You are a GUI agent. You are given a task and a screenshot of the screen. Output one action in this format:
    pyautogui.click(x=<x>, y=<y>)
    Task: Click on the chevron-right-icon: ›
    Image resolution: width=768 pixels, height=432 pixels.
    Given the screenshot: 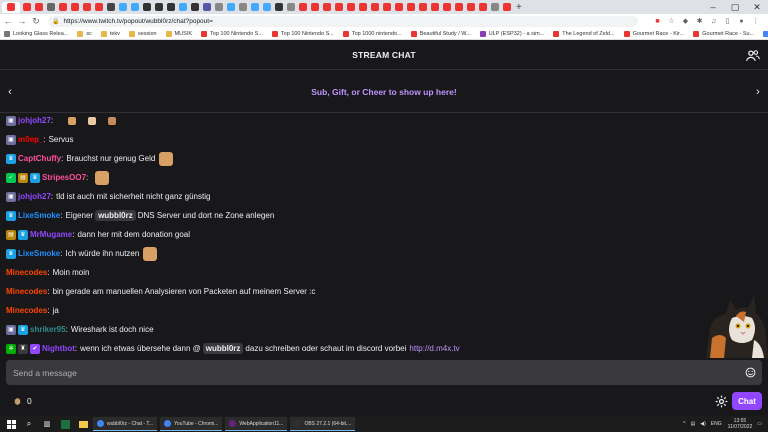 What is the action you would take?
    pyautogui.click(x=758, y=92)
    